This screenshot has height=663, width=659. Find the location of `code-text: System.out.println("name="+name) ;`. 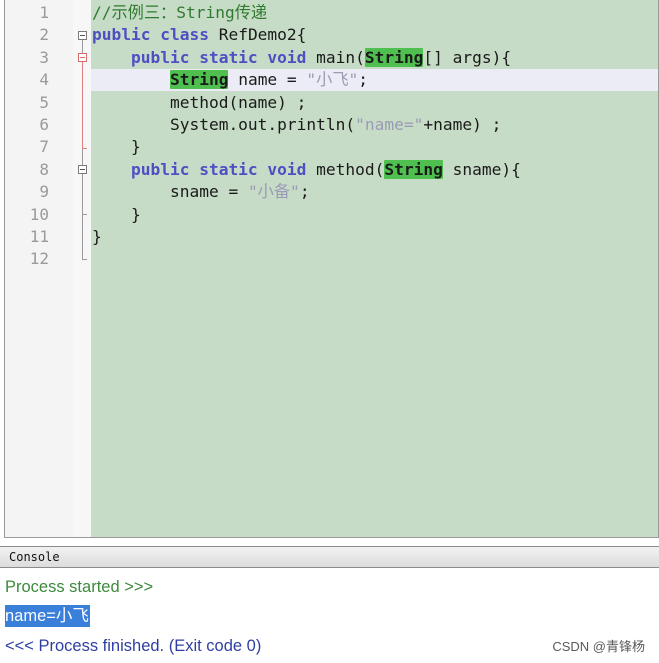

code-text: System.out.println("name="+name) ; is located at coordinates (296, 125).